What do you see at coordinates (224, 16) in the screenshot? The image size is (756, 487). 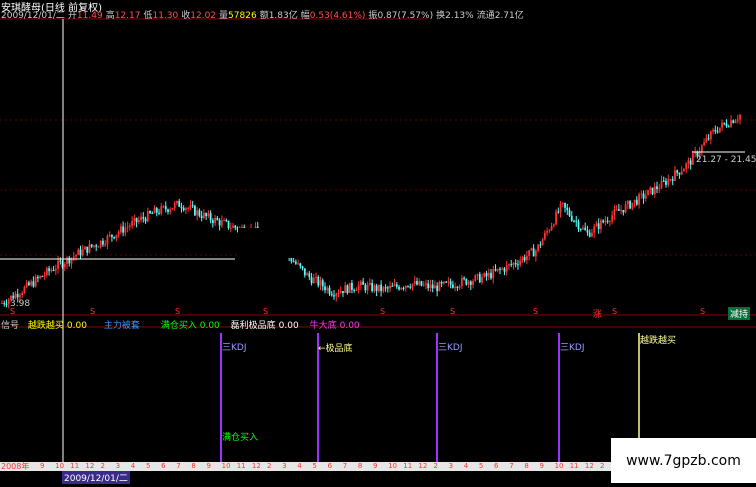 I see `header-volume-label: 量` at bounding box center [224, 16].